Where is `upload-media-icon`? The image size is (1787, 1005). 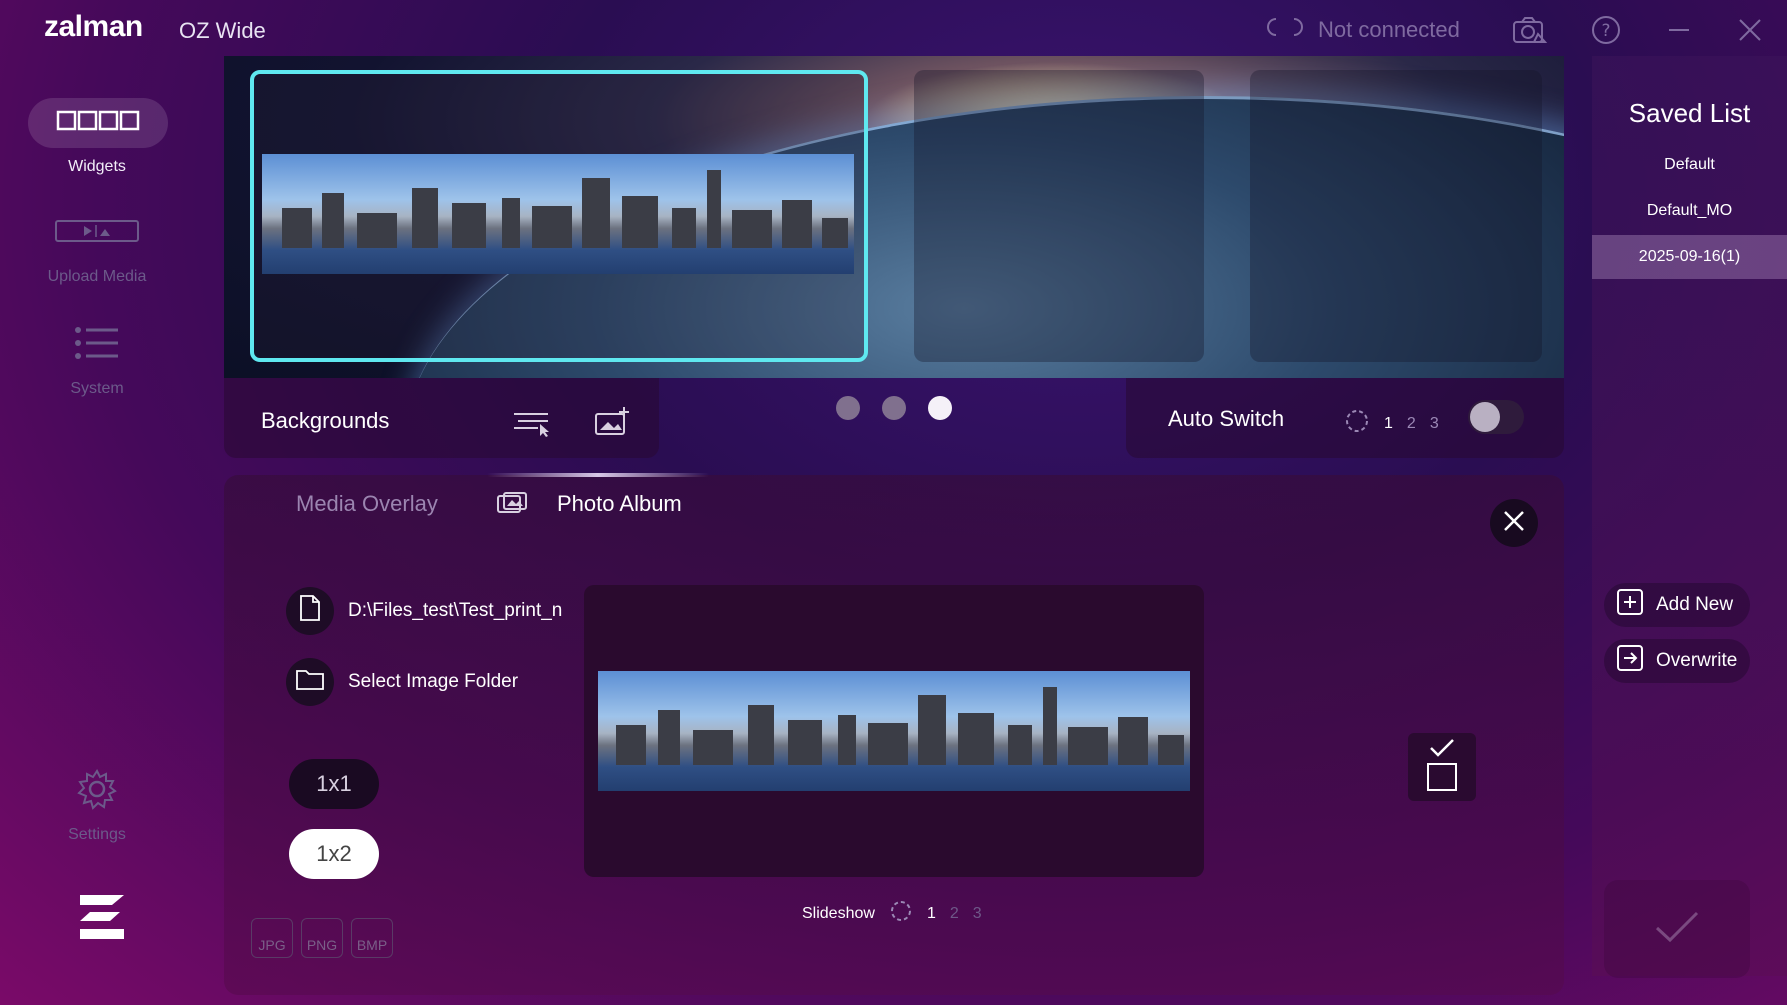
upload-media-icon is located at coordinates (97, 233).